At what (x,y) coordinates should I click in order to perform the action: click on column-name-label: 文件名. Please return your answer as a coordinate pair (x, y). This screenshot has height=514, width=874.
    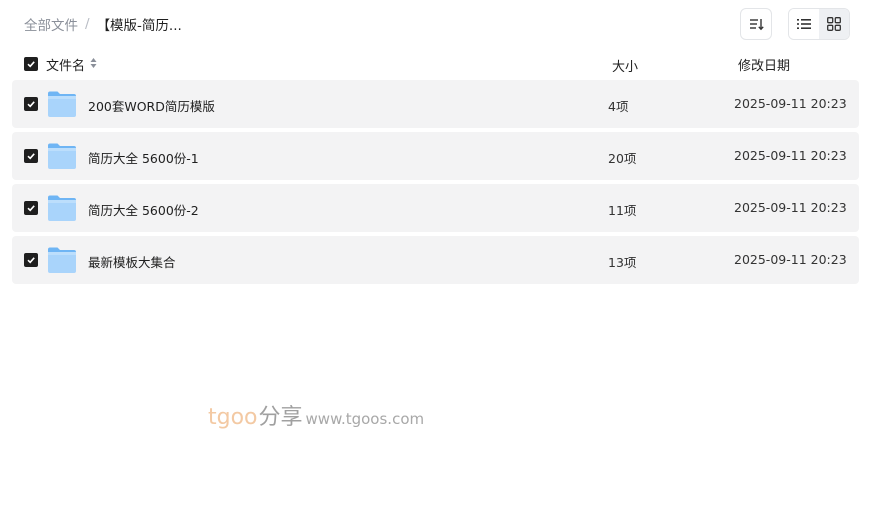
    Looking at the image, I should click on (66, 66).